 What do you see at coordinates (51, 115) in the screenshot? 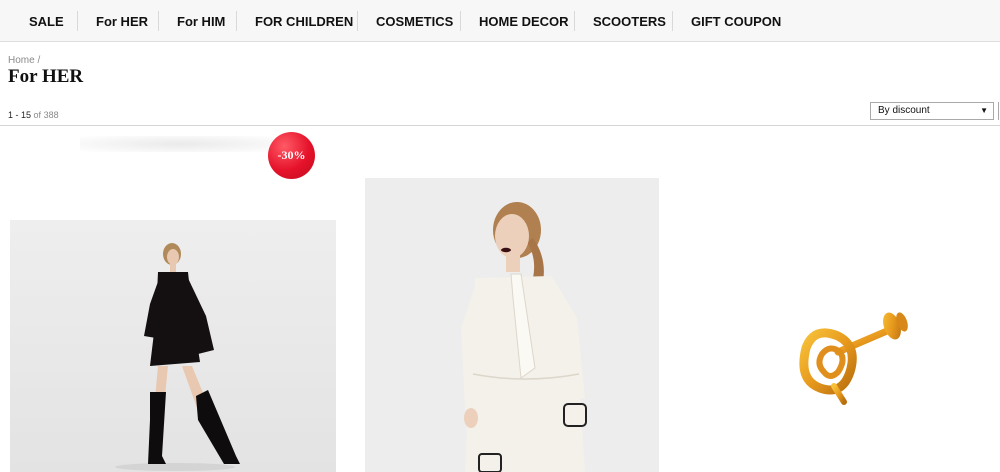
I see `results-total: 388` at bounding box center [51, 115].